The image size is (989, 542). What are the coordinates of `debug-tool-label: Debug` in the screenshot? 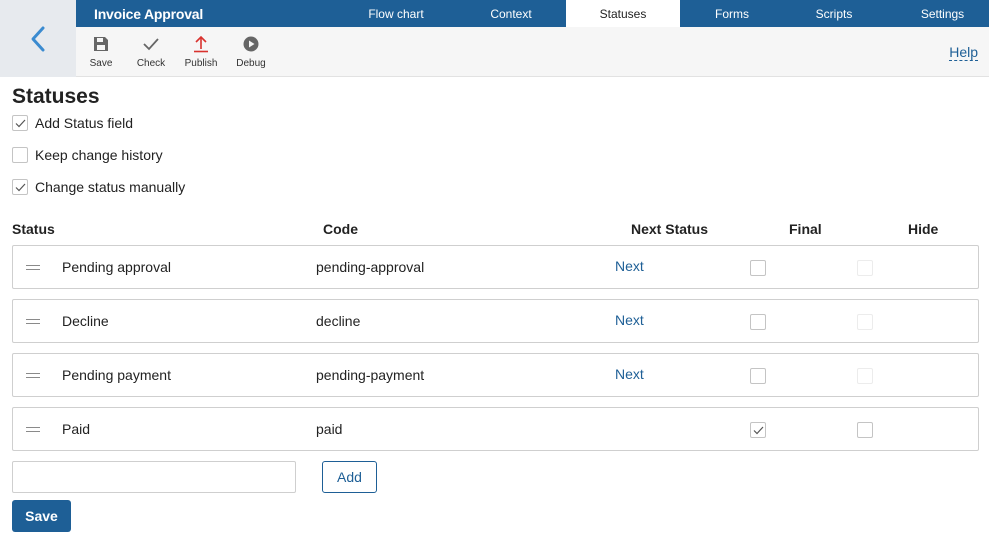 It's located at (251, 63).